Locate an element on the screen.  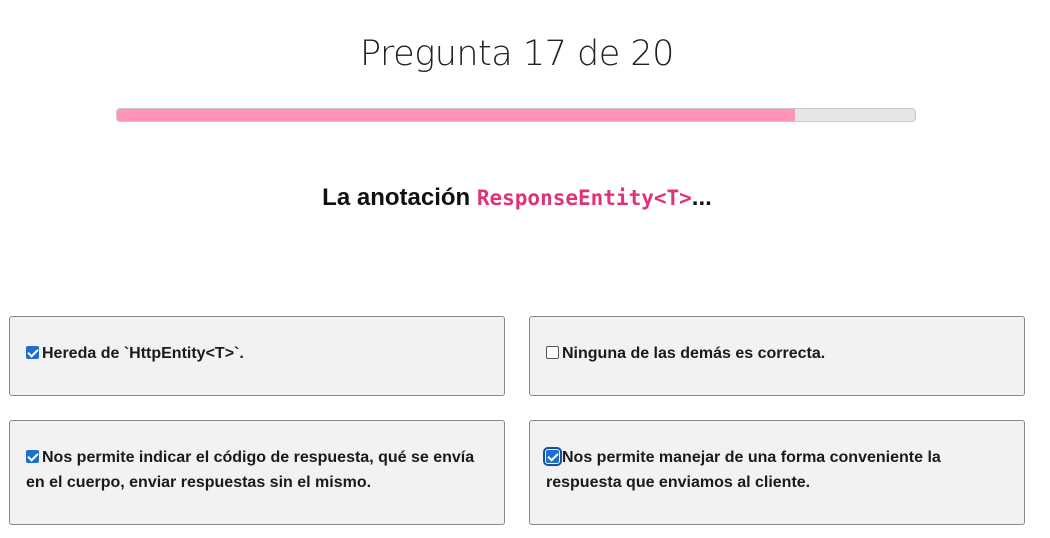
progress-bar is located at coordinates (516, 115).